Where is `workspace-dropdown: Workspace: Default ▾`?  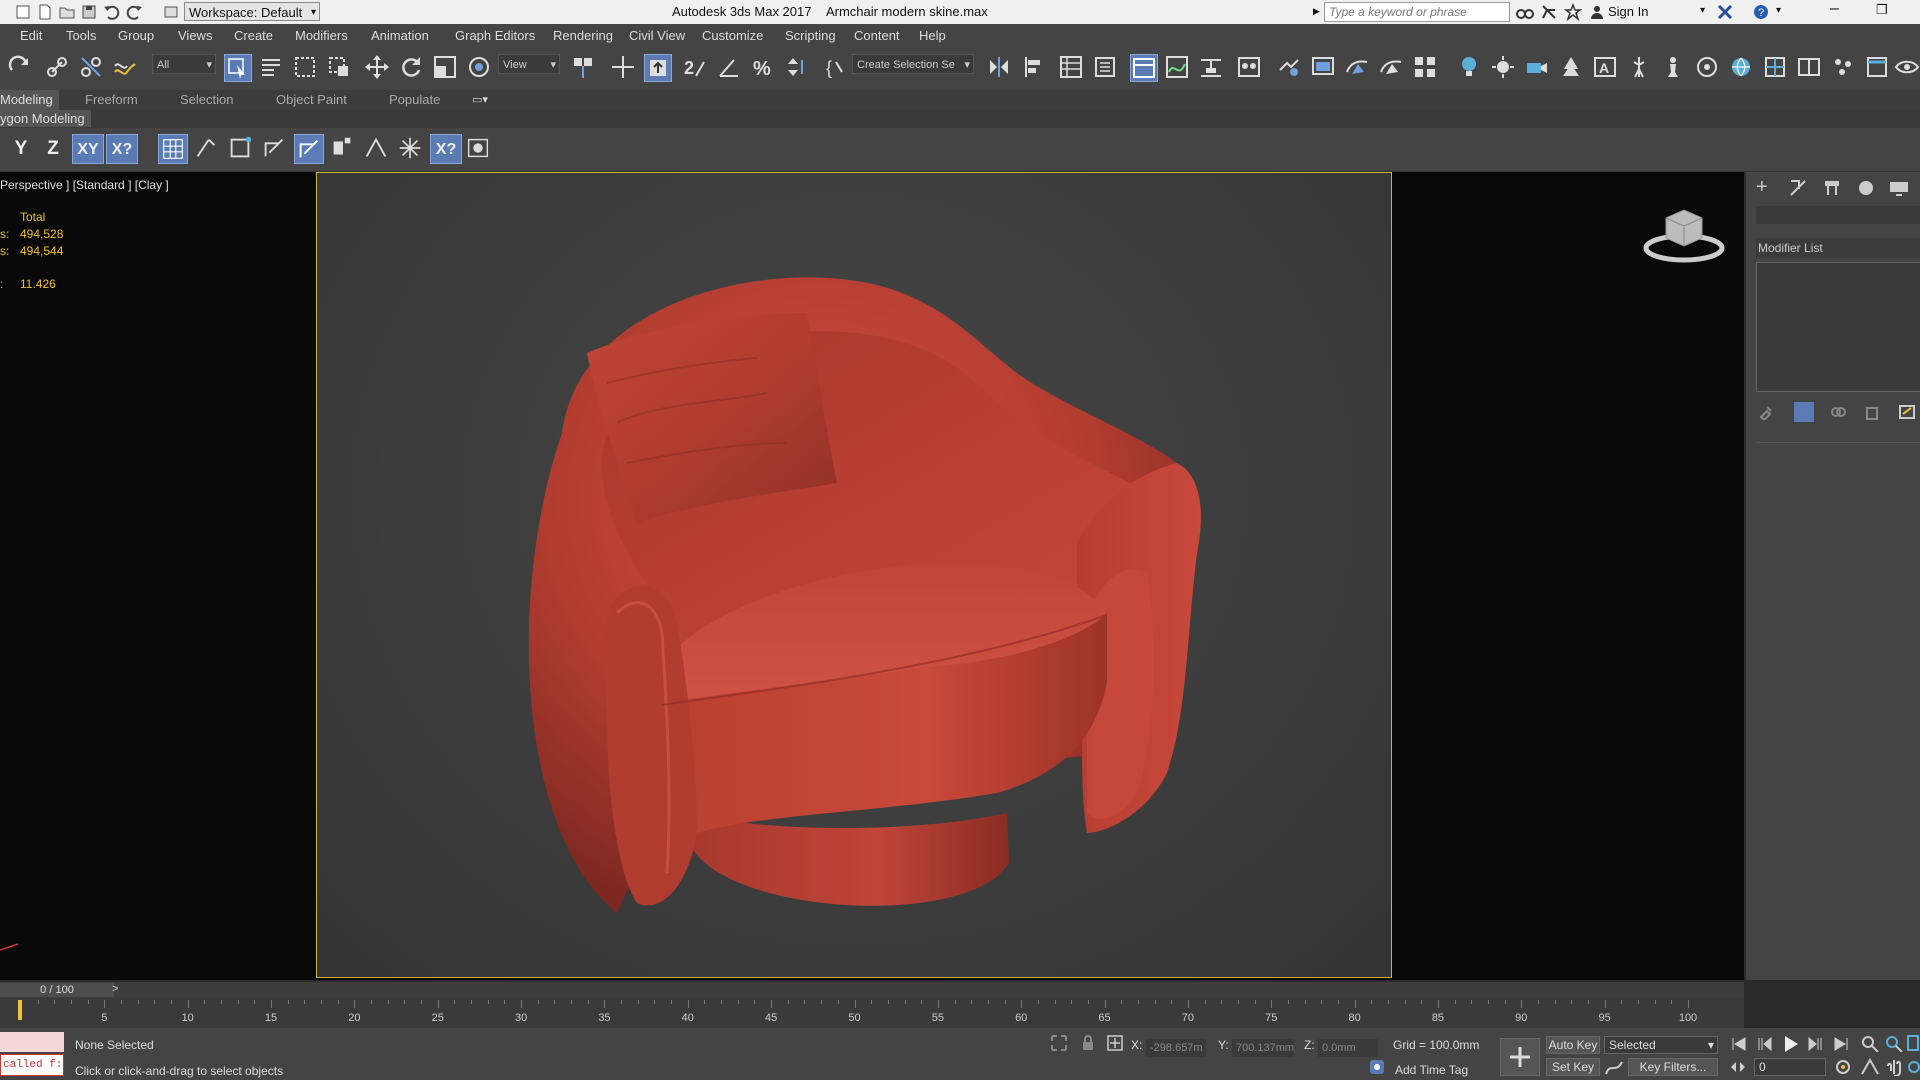 workspace-dropdown: Workspace: Default ▾ is located at coordinates (252, 11).